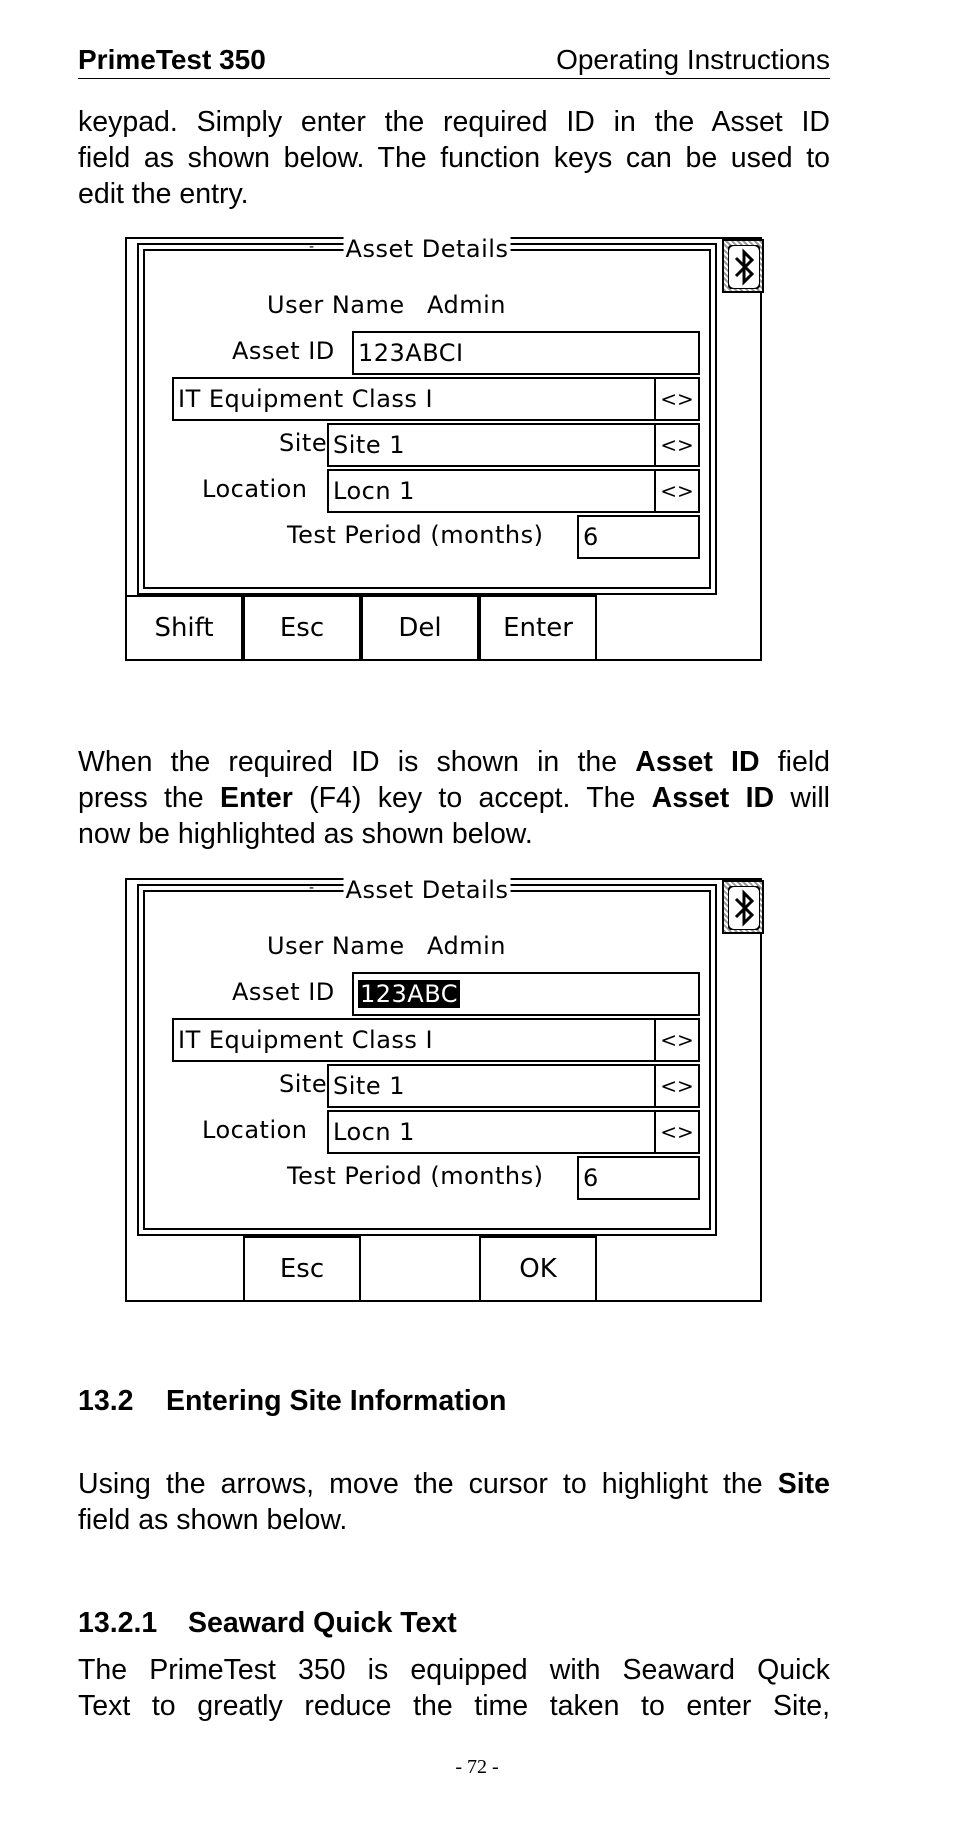 The height and width of the screenshot is (1822, 954). I want to click on text-line: now be highlighted as shown below., so click(305, 834).